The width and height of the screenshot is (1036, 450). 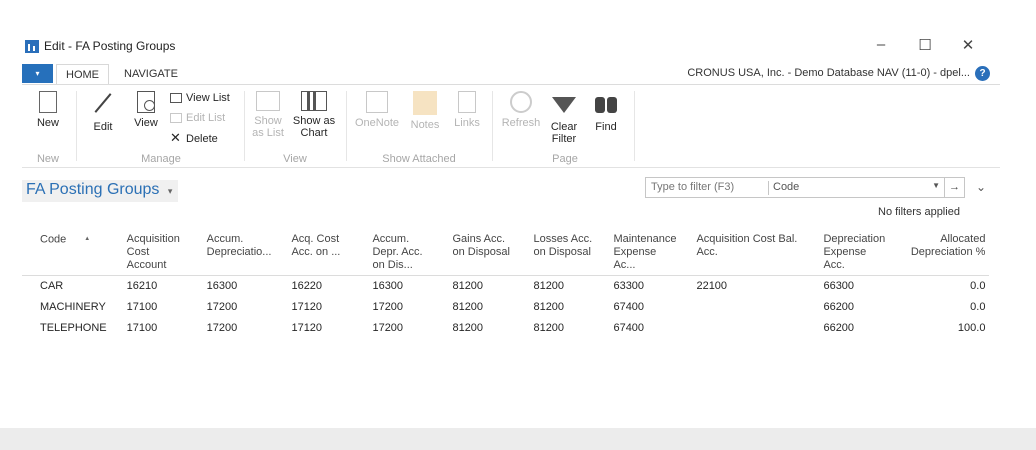 What do you see at coordinates (47, 123) in the screenshot?
I see `new-label: New` at bounding box center [47, 123].